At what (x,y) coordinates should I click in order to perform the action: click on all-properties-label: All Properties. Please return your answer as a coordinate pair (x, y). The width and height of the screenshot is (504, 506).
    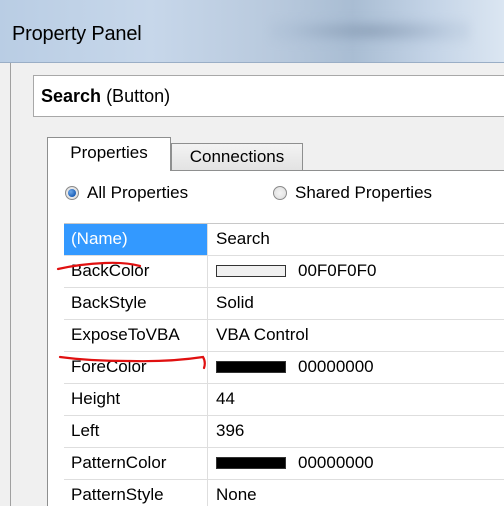
    Looking at the image, I should click on (138, 192).